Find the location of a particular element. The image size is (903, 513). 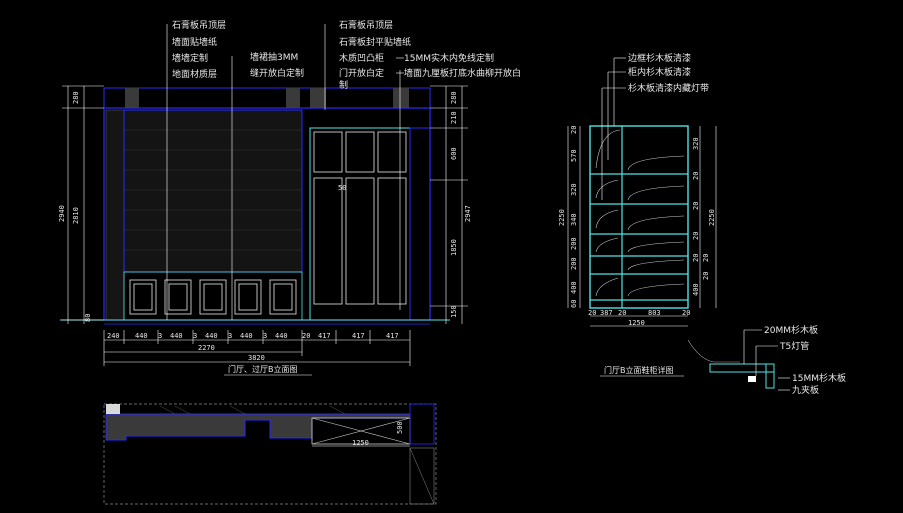

dim-b-10: 20 is located at coordinates (306, 336).